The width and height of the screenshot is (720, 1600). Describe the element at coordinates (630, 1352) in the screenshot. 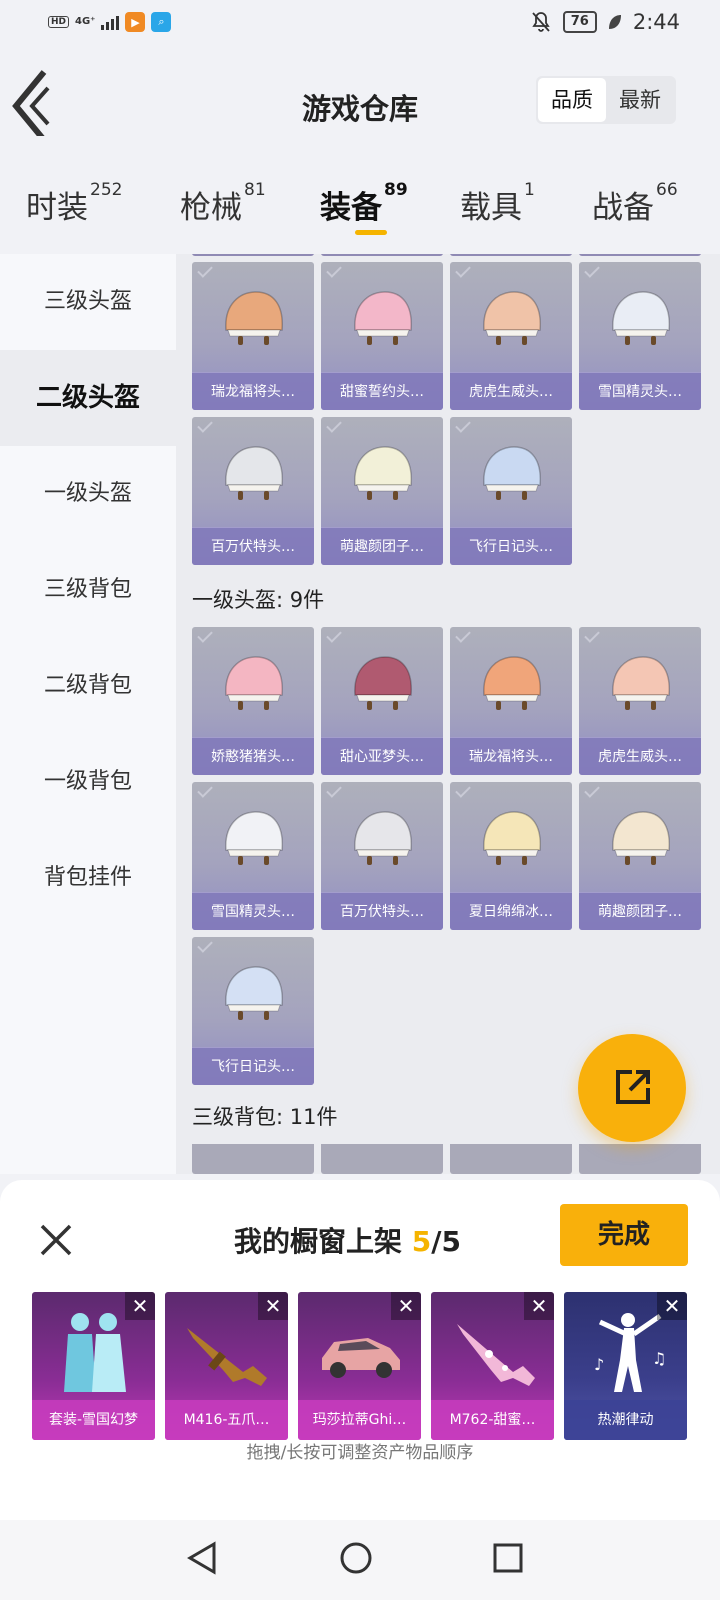

I see `dance-emote-icon: ♪ ♫` at that location.